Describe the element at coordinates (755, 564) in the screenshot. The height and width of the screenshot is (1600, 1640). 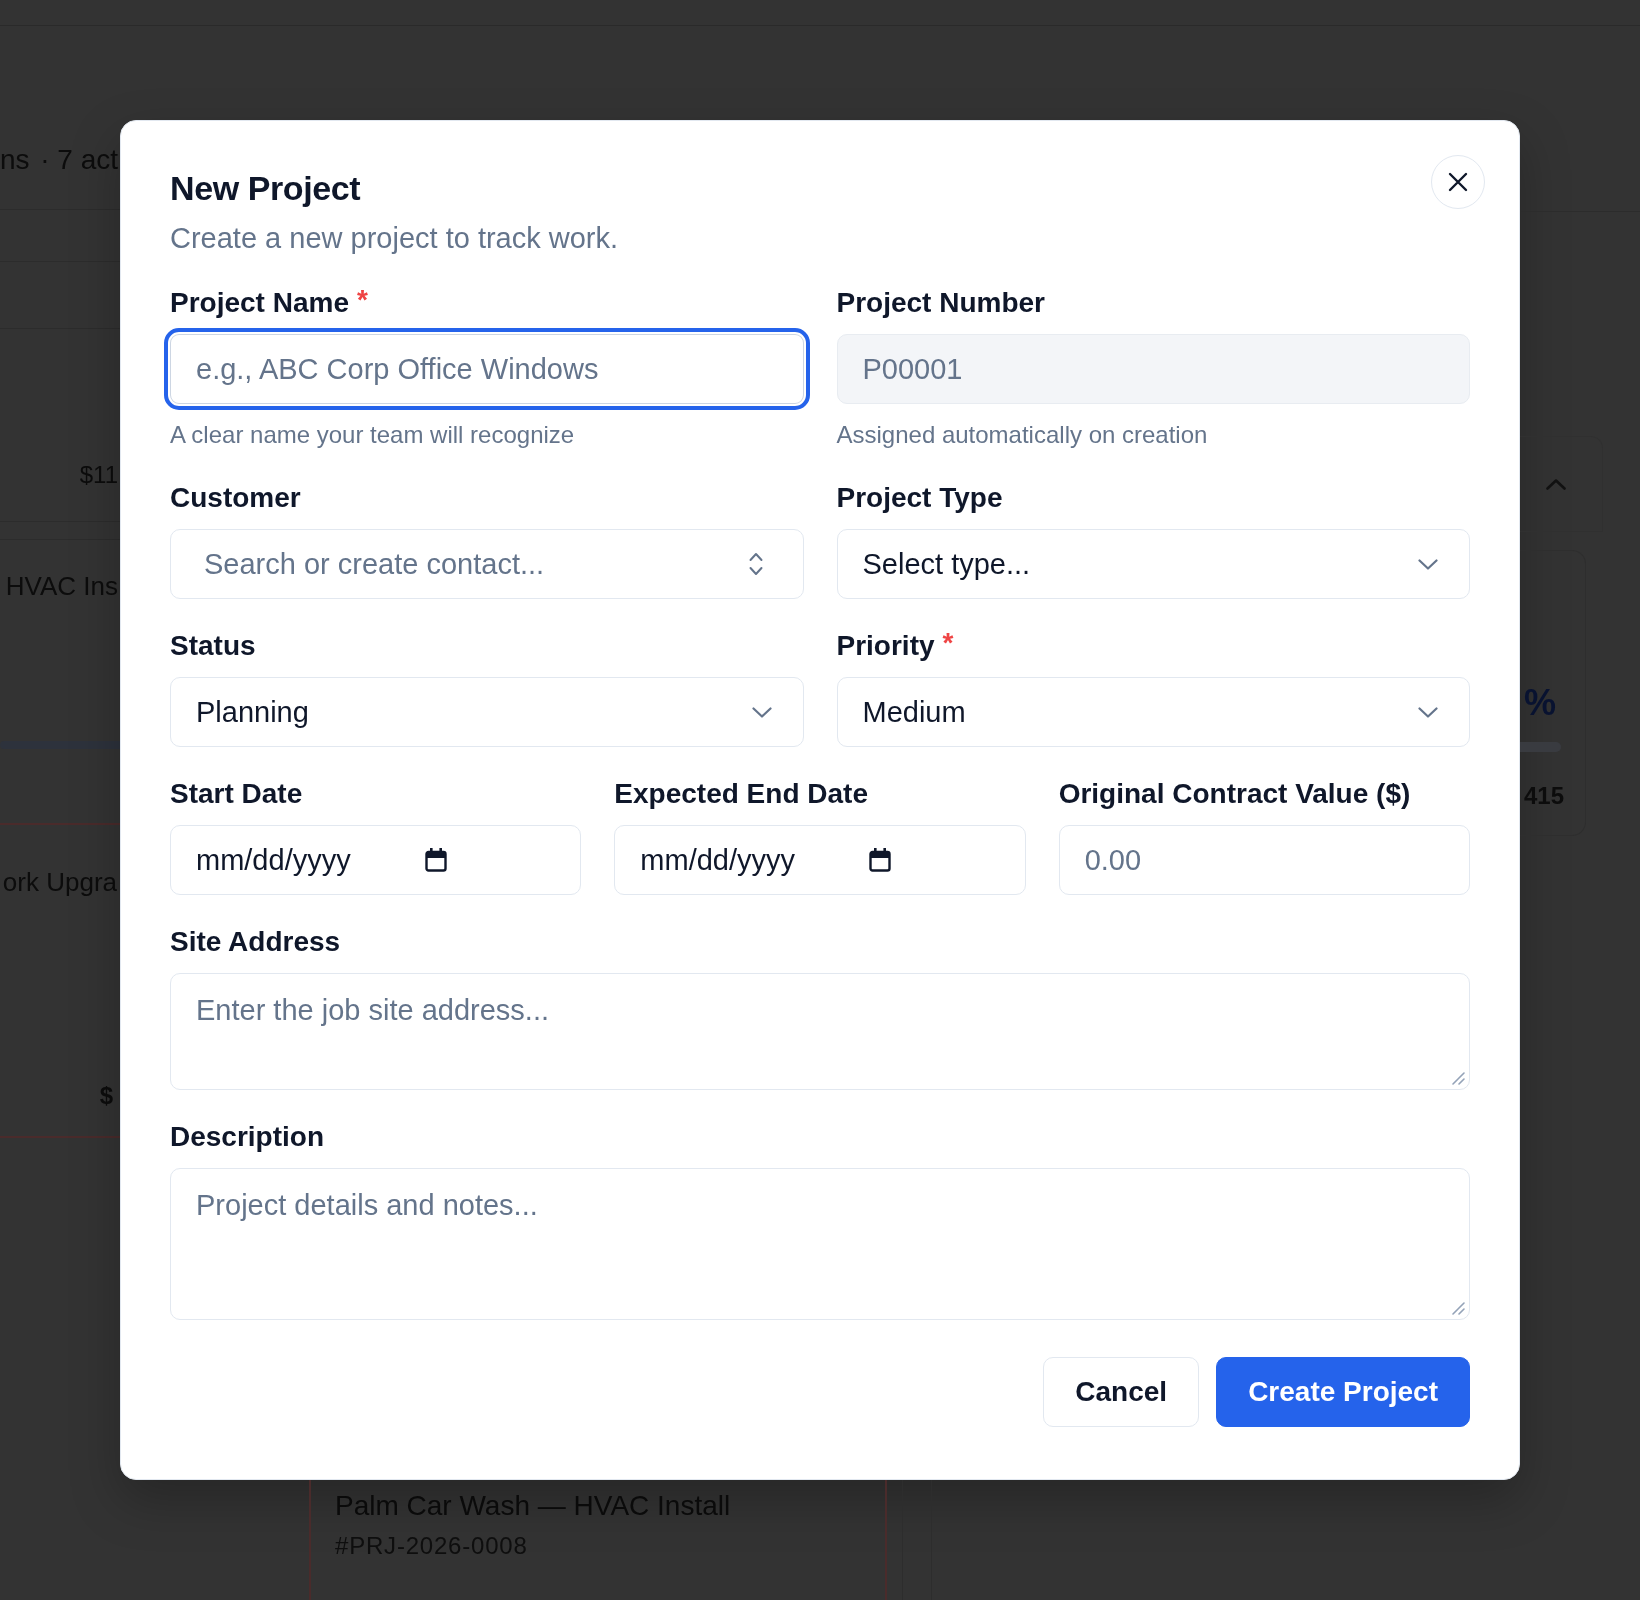
I see `chevron-up-down-icon` at that location.